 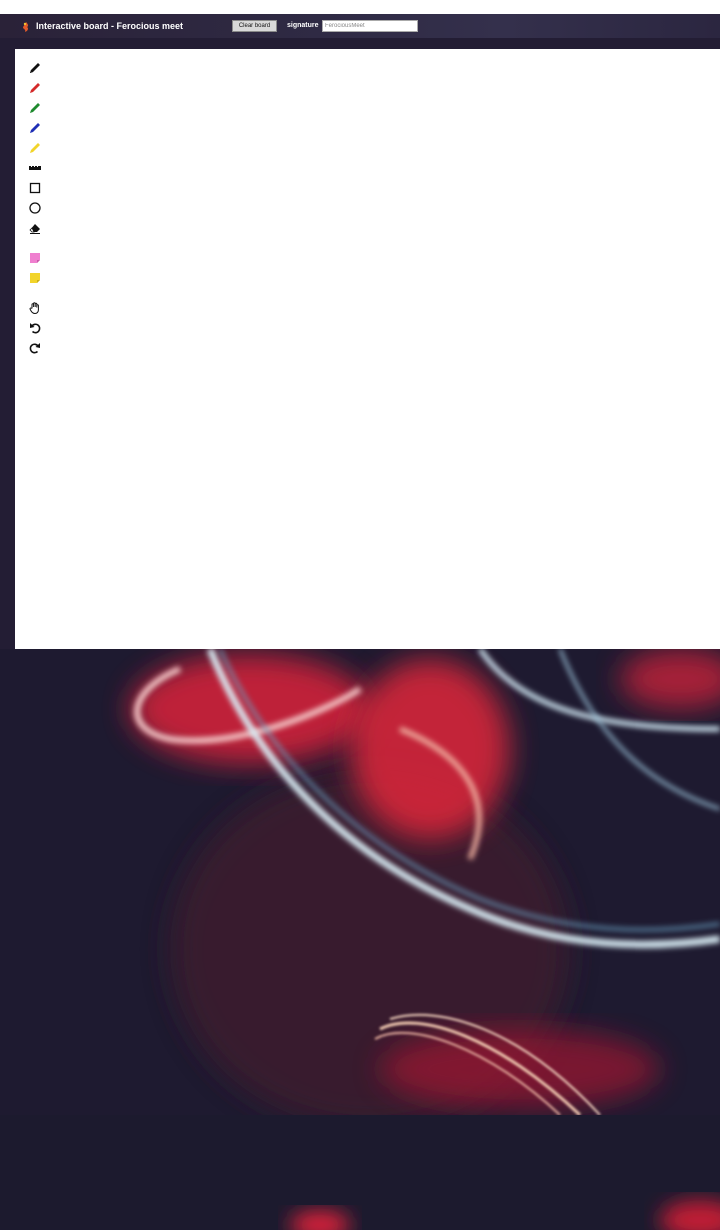 I want to click on background-light-trails-image-repeat, so click(x=360, y=1172).